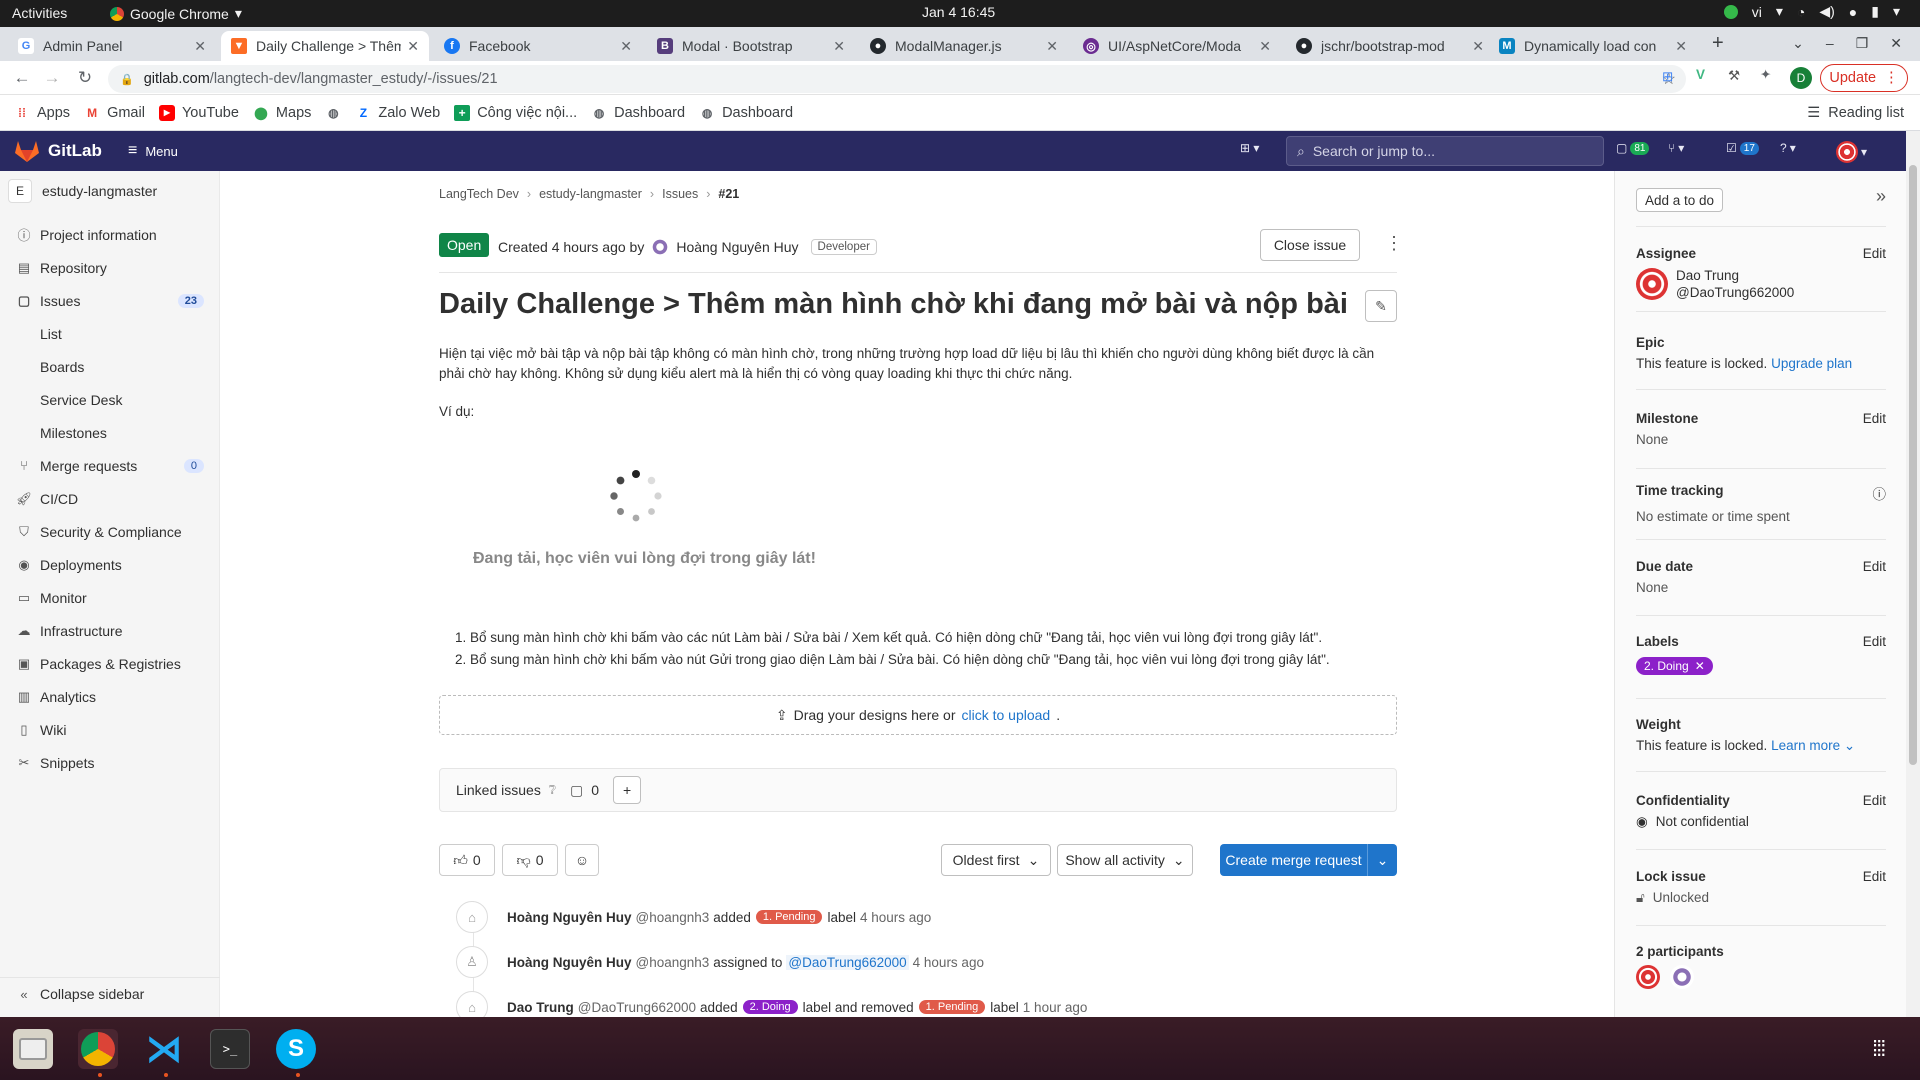 The height and width of the screenshot is (1080, 1920). I want to click on merge-requests-dropdown: ⑂ ▾, so click(1676, 148).